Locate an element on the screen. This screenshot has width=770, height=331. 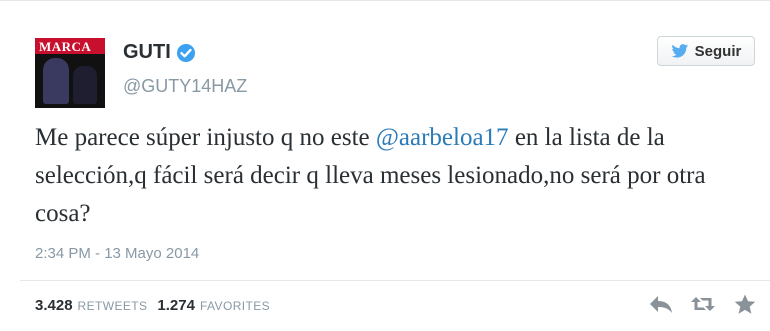
favorite-icon is located at coordinates (745, 304).